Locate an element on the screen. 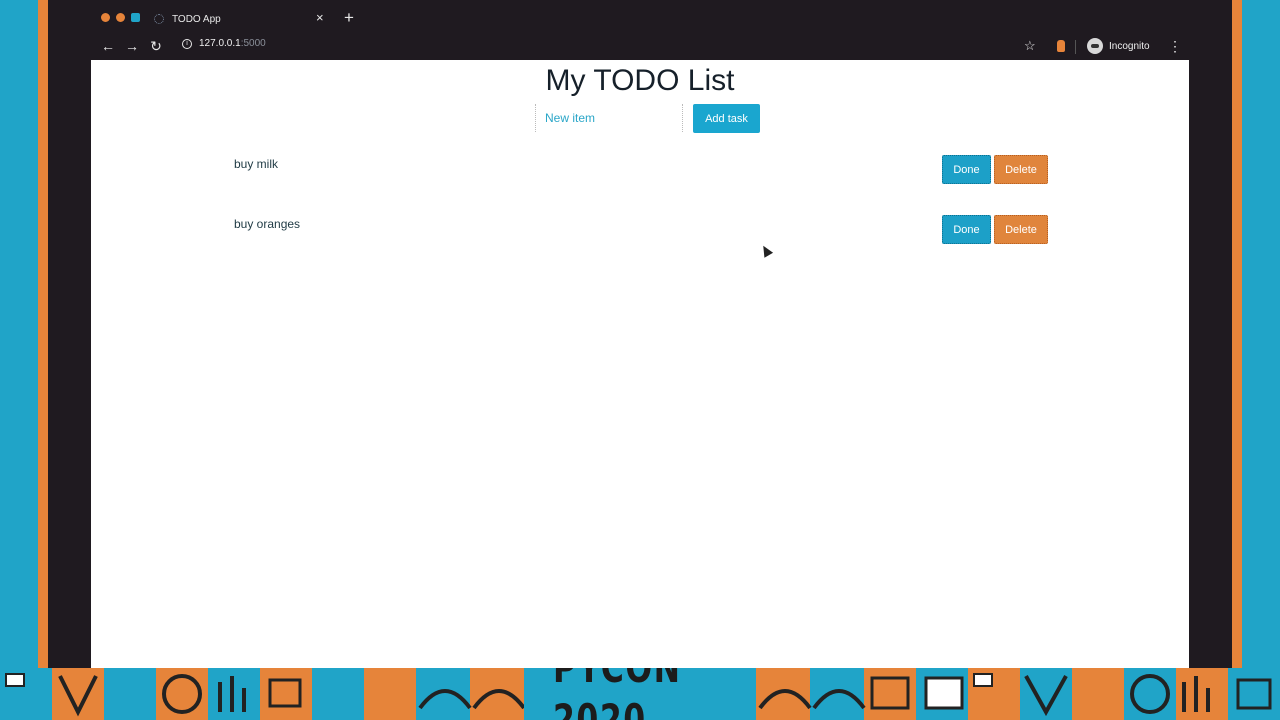  star-icon: ☆ is located at coordinates (1030, 46).